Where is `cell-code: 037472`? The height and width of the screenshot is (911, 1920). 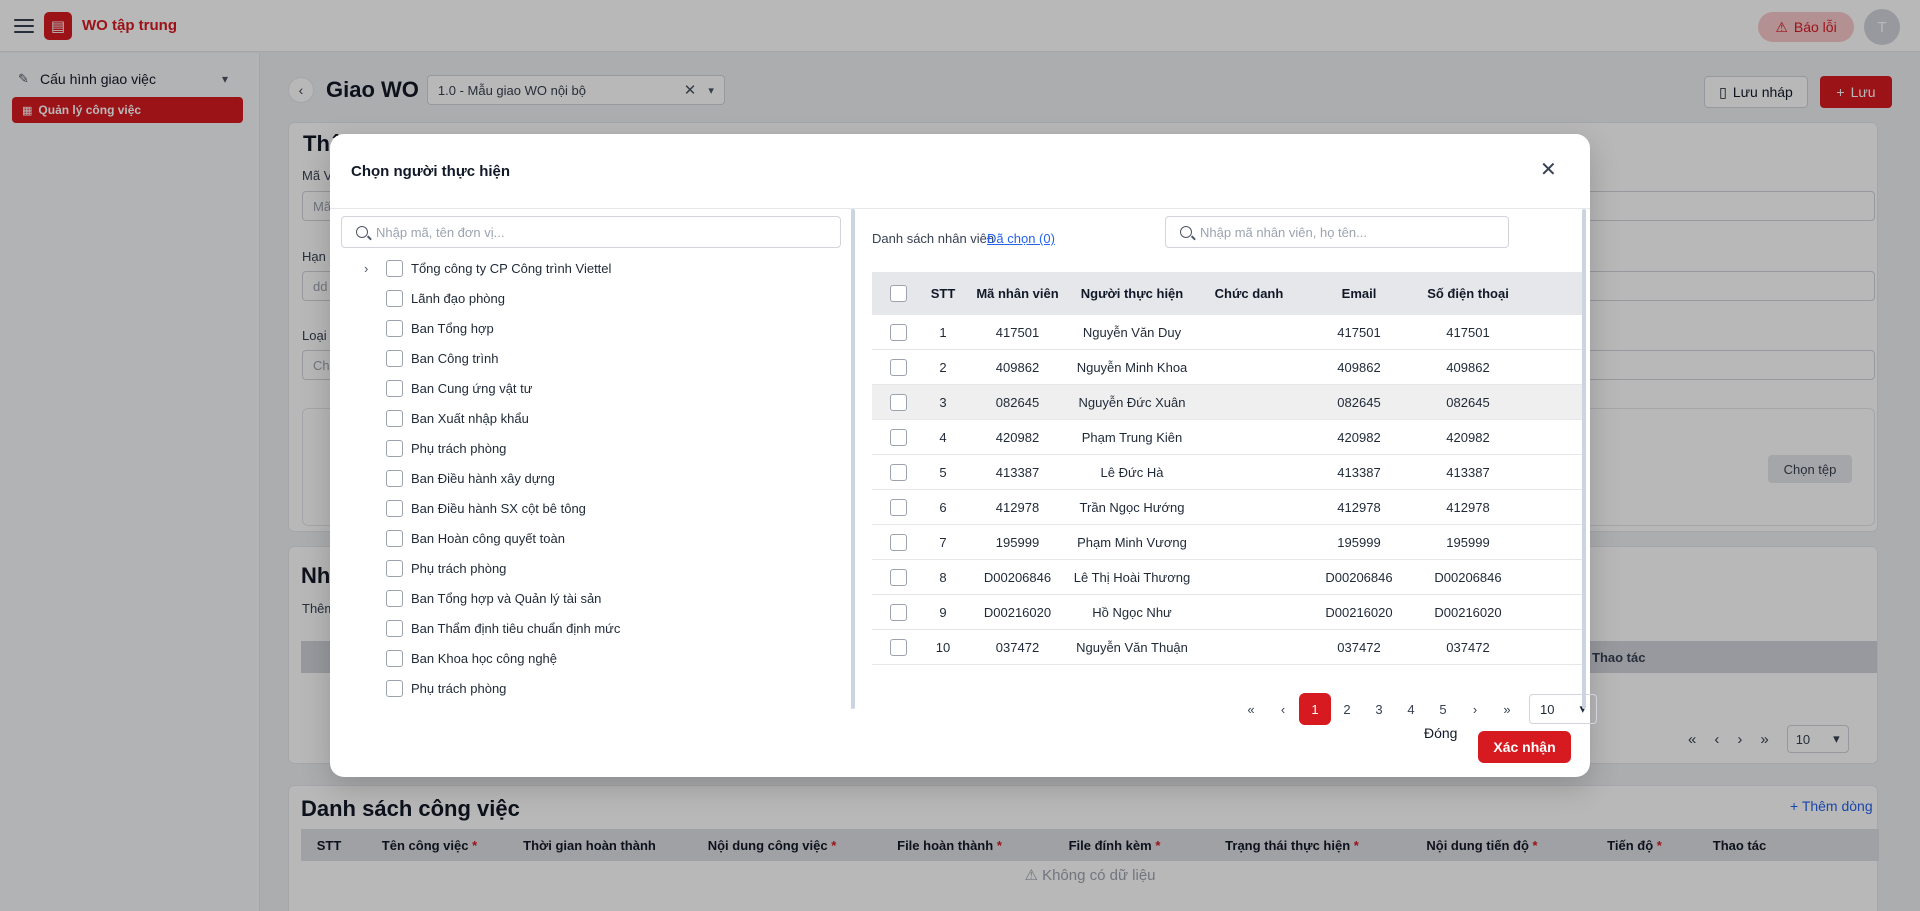 cell-code: 037472 is located at coordinates (1017, 647).